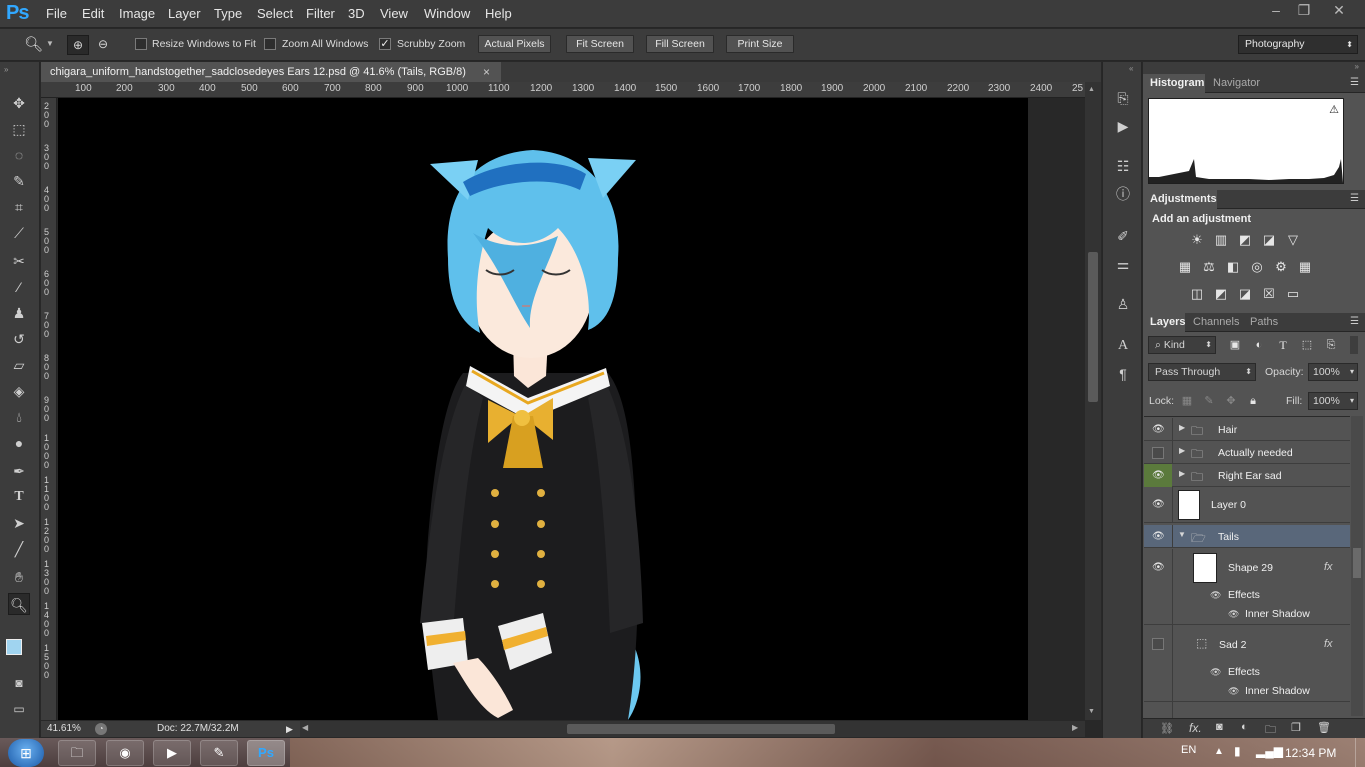  Describe the element at coordinates (19, 103) in the screenshot. I see `move-tool-icon: ✥` at that location.